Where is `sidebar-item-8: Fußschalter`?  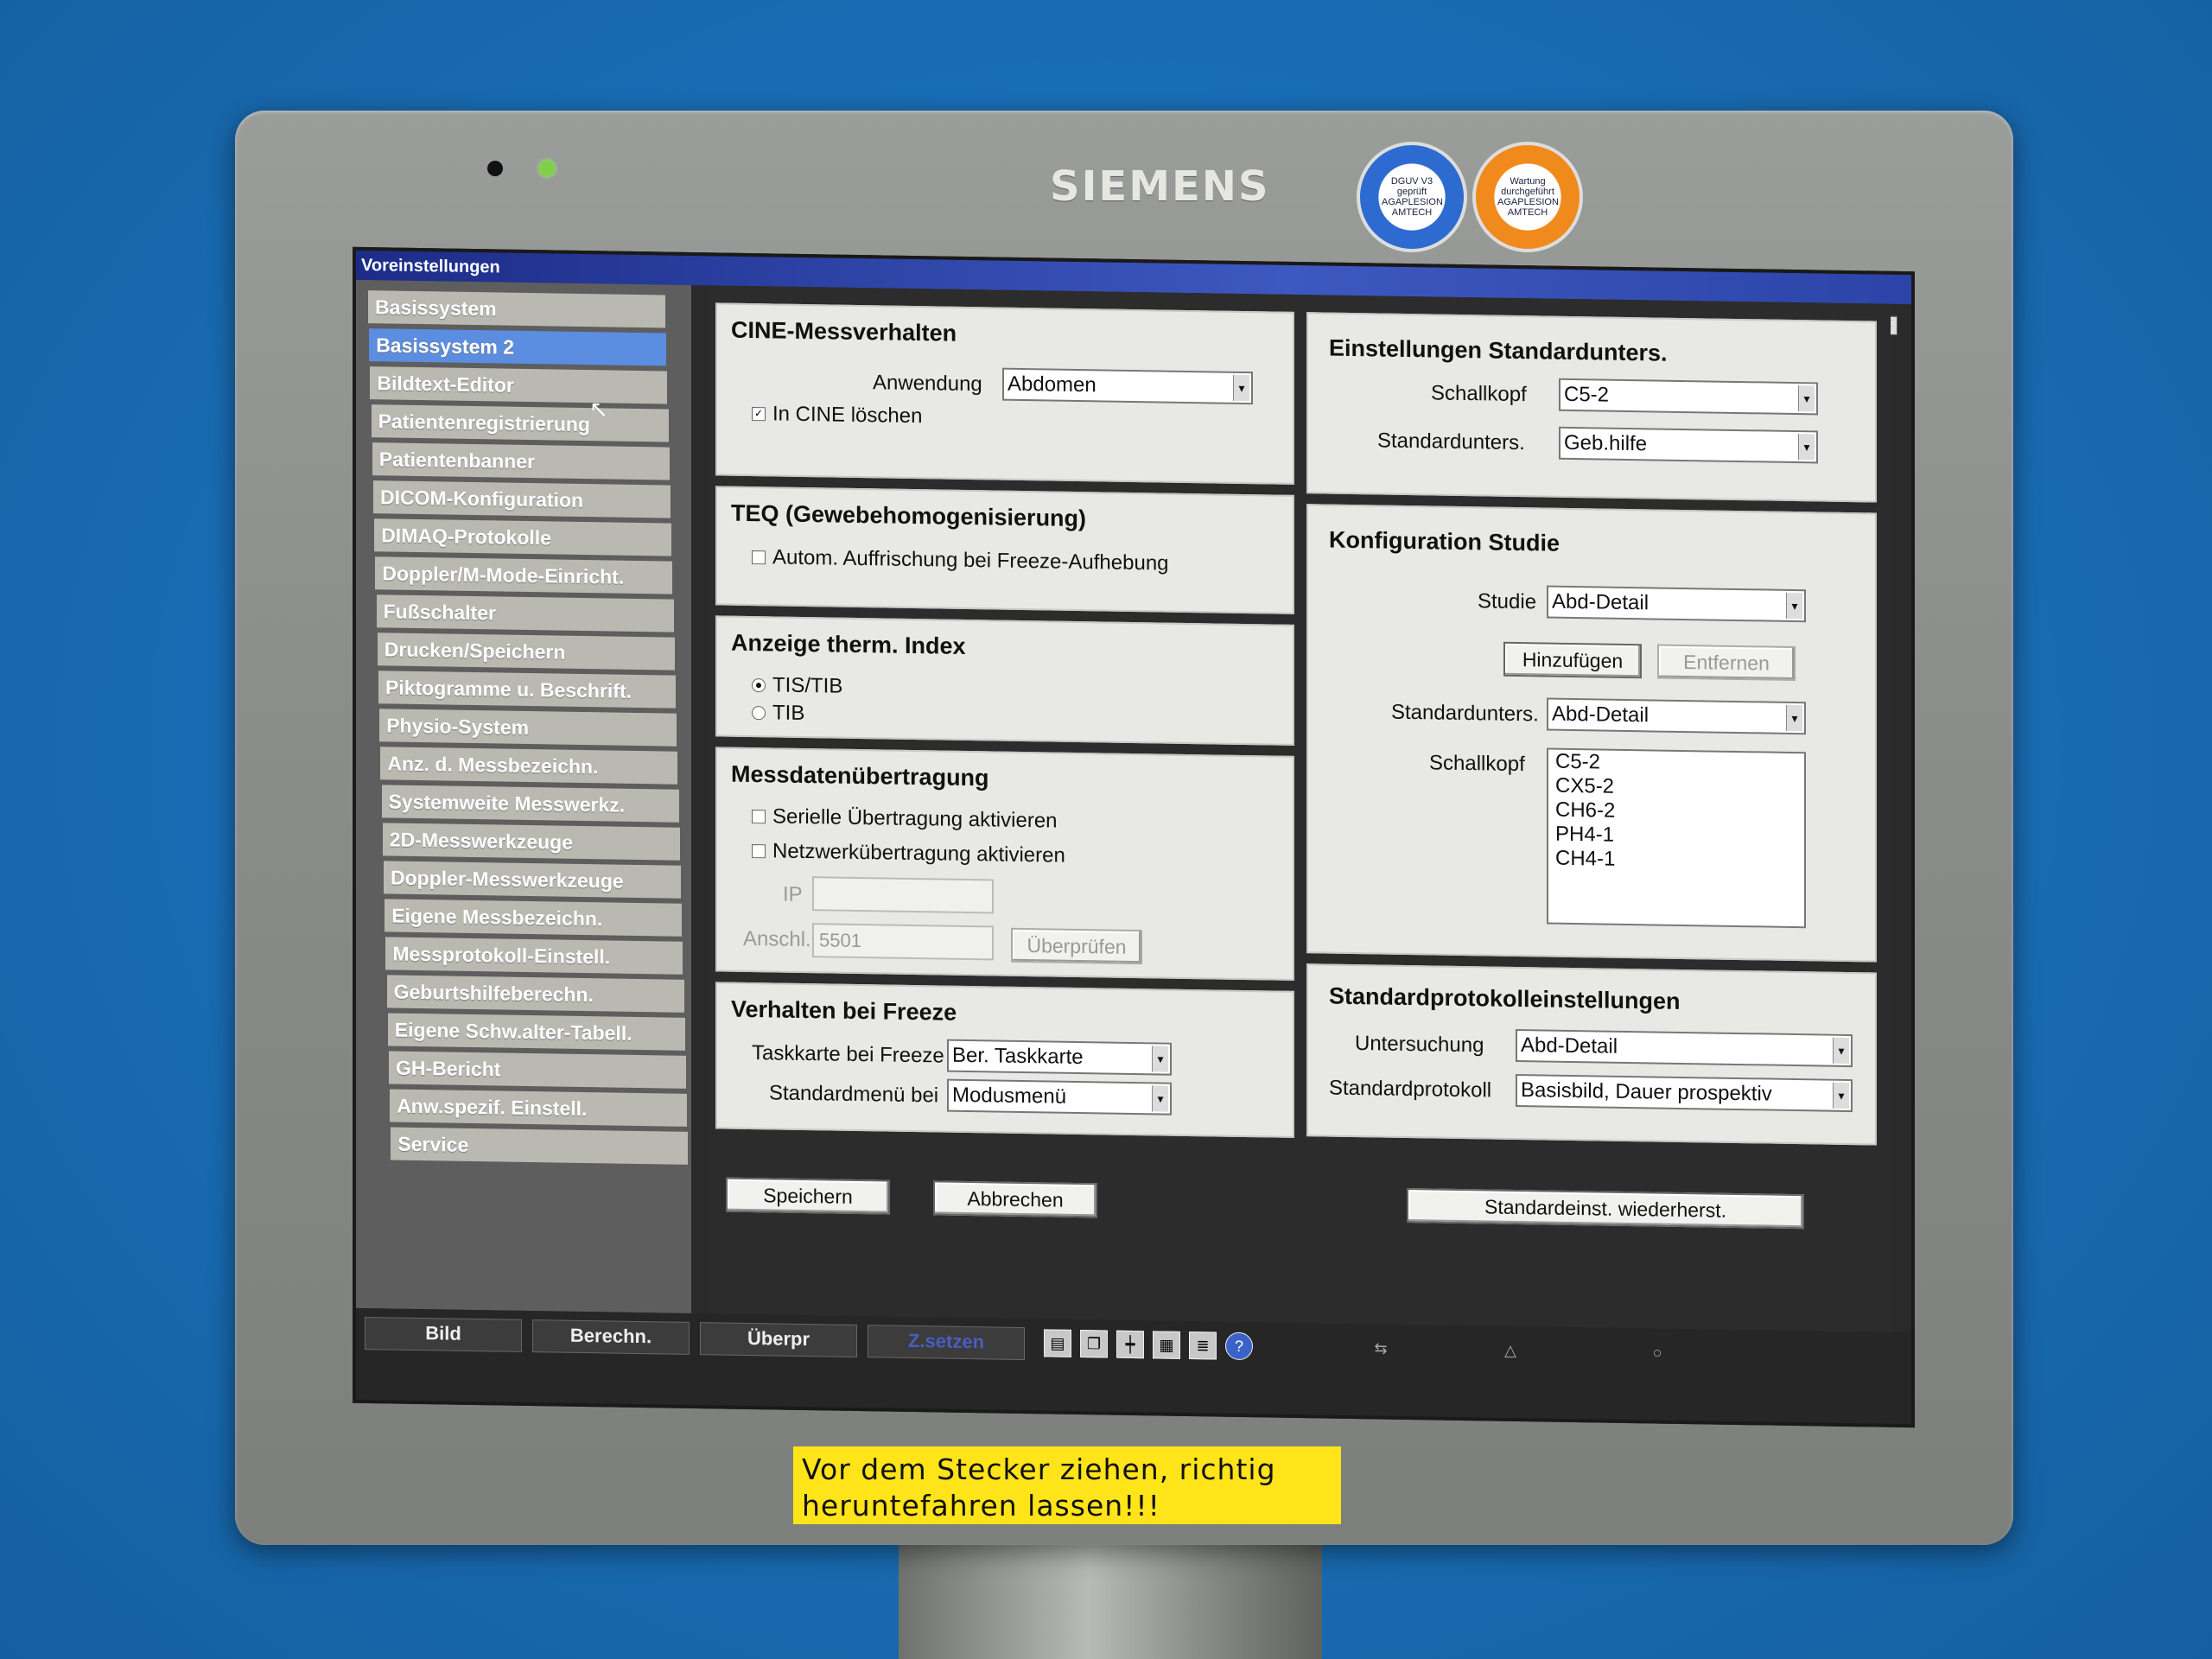
sidebar-item-8: Fußschalter is located at coordinates (525, 613).